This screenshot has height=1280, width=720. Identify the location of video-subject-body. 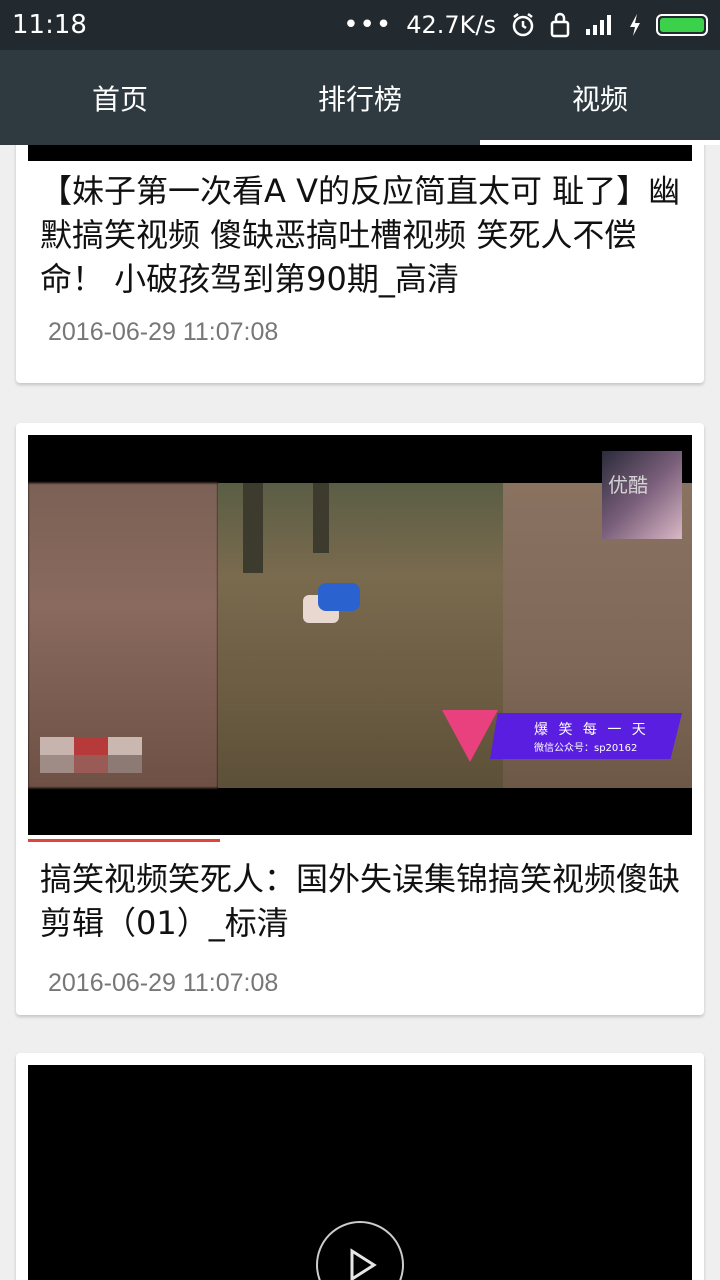
(339, 597).